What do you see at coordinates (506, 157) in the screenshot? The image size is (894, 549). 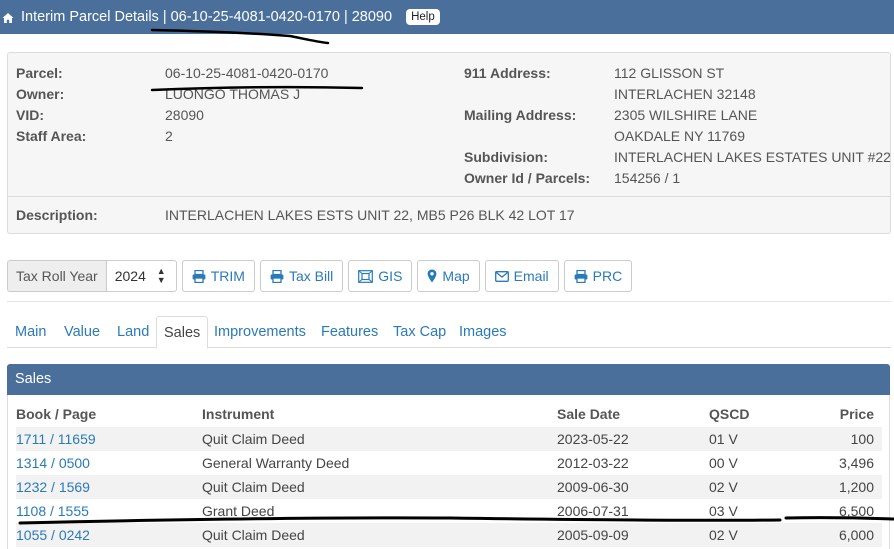 I see `subdivision-label: Subdivision:` at bounding box center [506, 157].